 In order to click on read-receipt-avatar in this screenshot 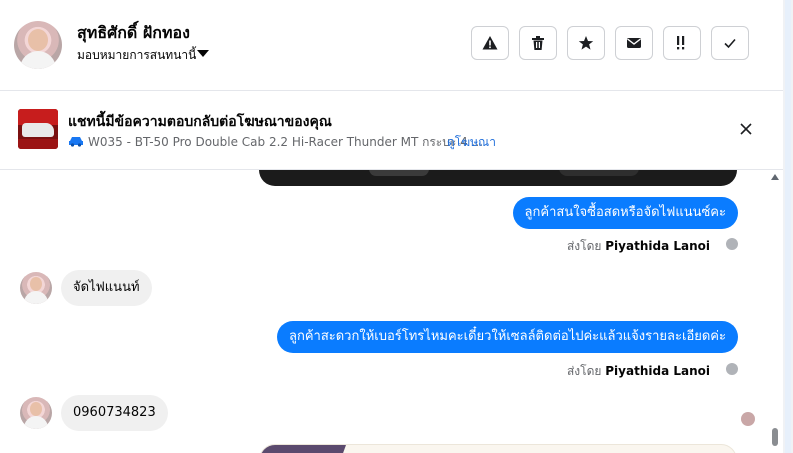, I will do `click(748, 419)`.